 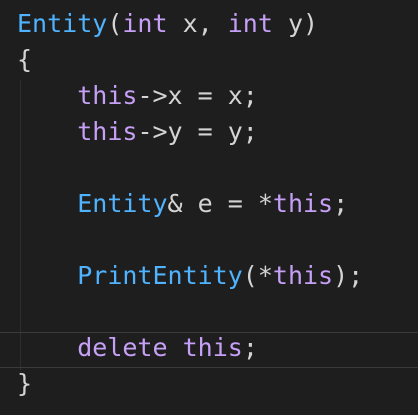 What do you see at coordinates (257, 275) in the screenshot?
I see `code-token: (*` at bounding box center [257, 275].